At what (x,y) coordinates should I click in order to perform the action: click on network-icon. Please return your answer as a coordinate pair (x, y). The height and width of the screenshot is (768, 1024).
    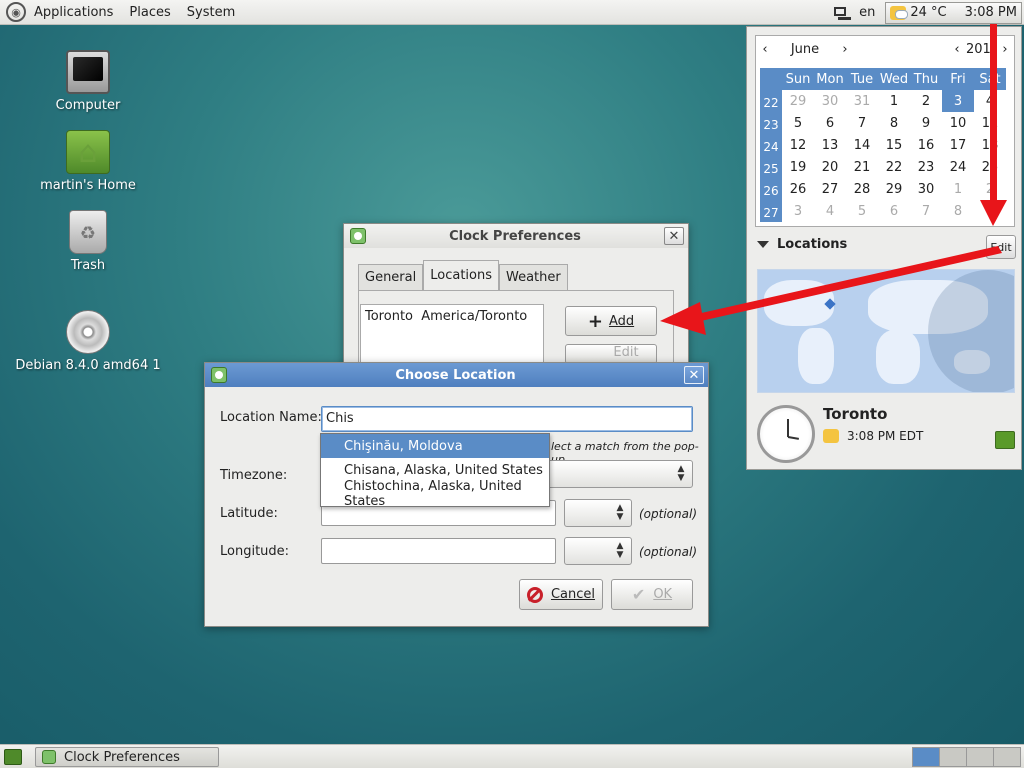
    Looking at the image, I should click on (842, 13).